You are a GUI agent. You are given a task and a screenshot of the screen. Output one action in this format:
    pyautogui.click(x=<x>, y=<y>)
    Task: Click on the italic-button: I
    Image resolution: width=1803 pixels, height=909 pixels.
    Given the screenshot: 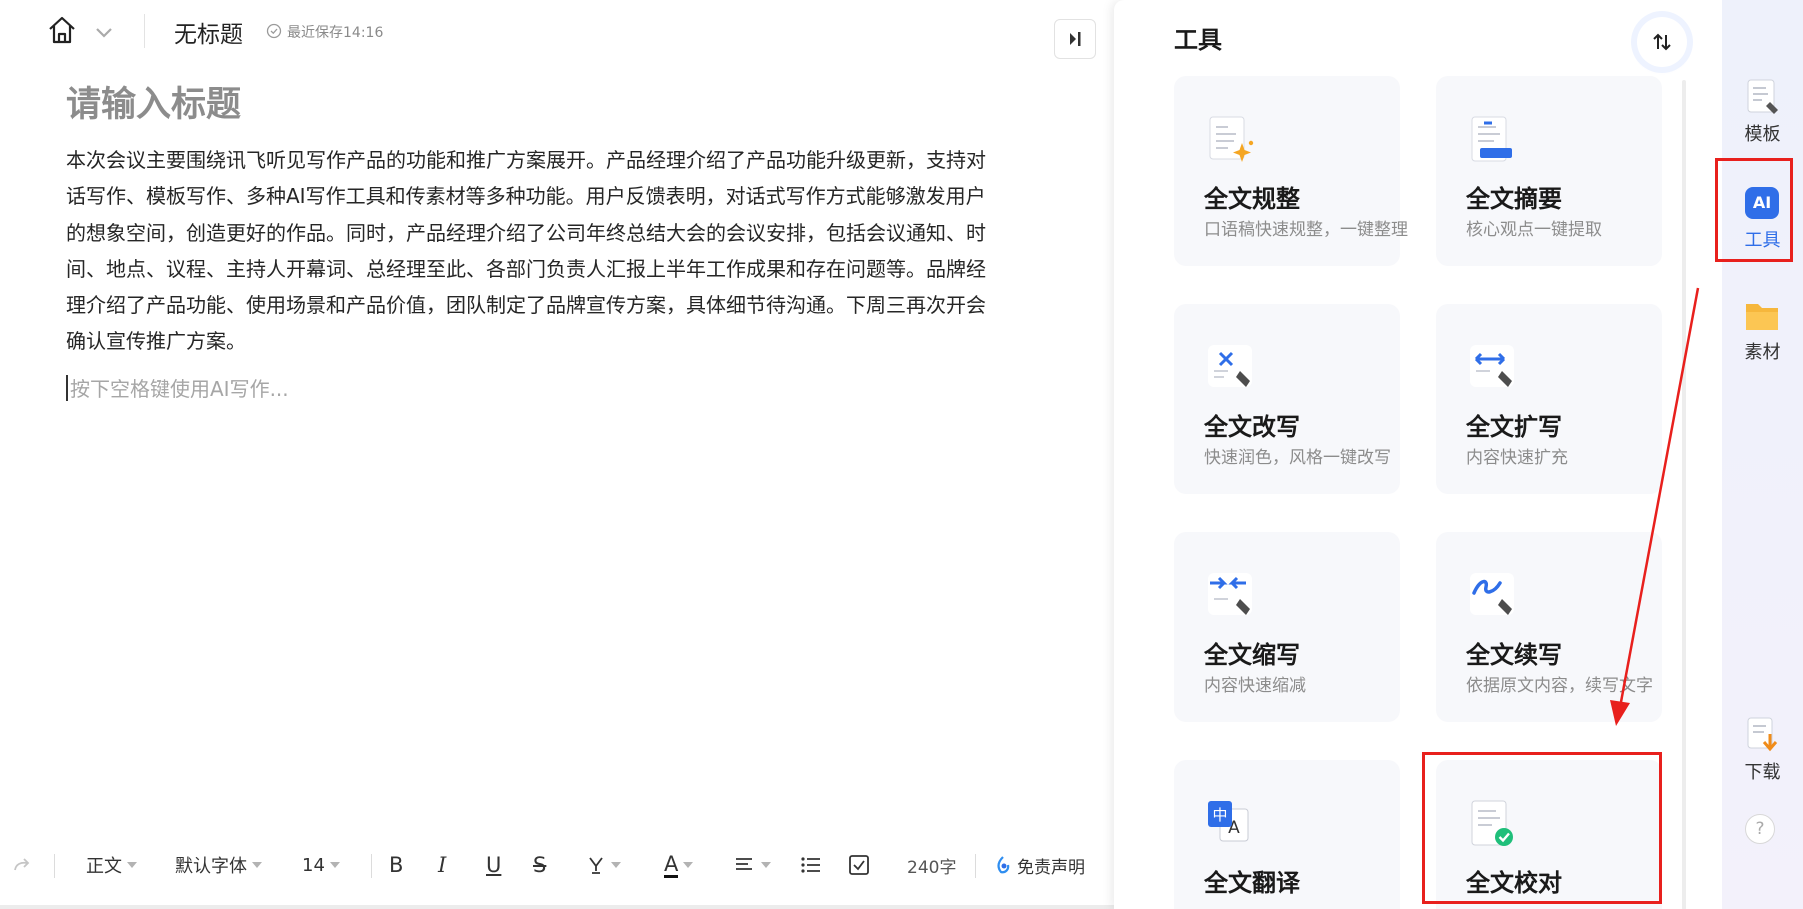 What is the action you would take?
    pyautogui.click(x=442, y=865)
    